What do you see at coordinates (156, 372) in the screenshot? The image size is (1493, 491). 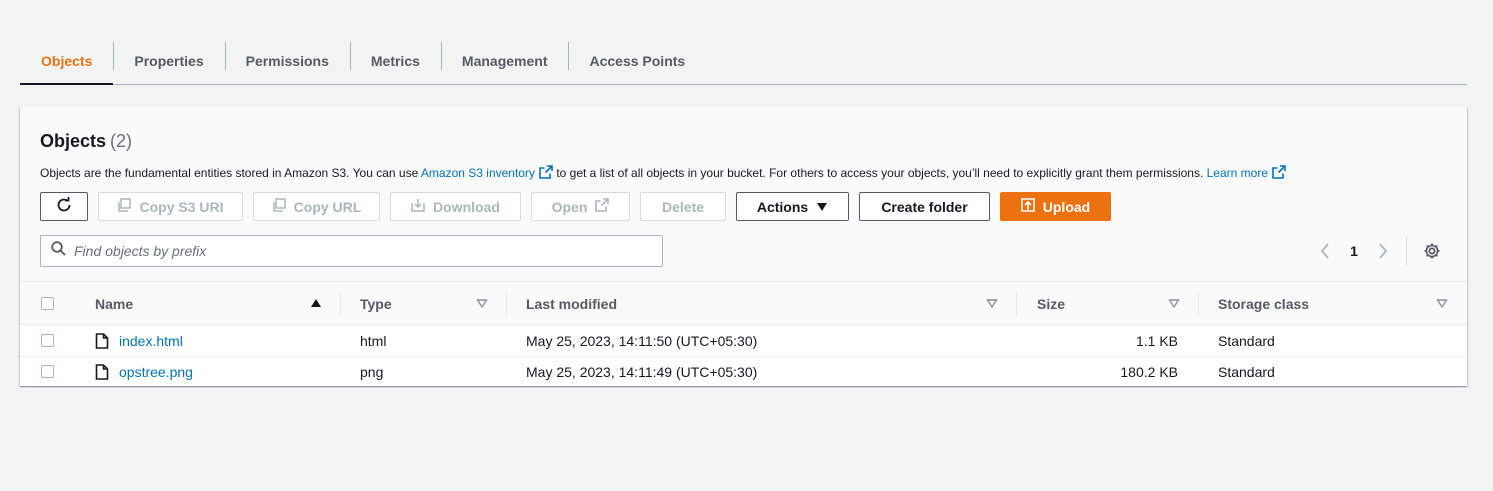 I see `object-link: opstree.png` at bounding box center [156, 372].